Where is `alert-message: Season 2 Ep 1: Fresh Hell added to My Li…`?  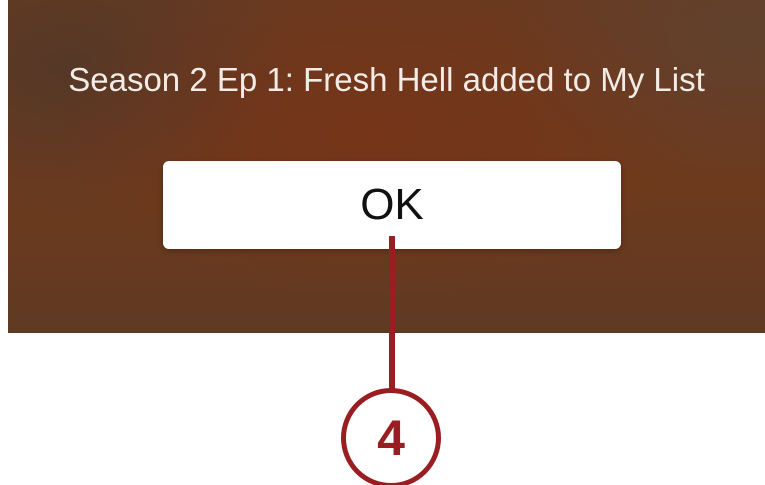 alert-message: Season 2 Ep 1: Fresh Hell added to My Li… is located at coordinates (386, 79).